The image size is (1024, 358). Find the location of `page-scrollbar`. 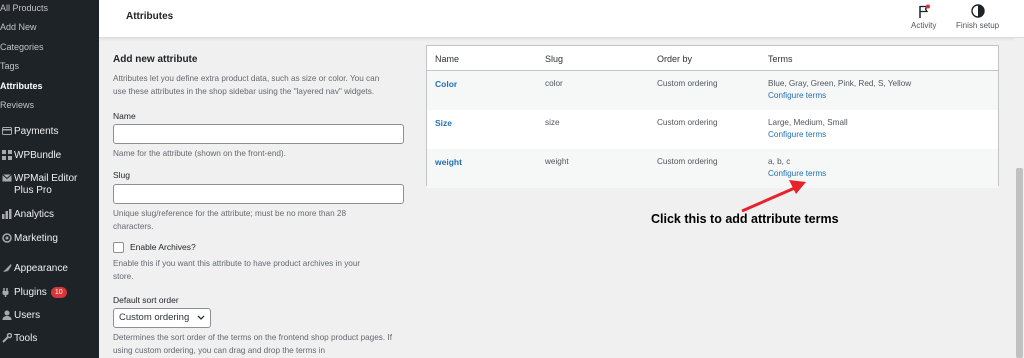

page-scrollbar is located at coordinates (1019, 198).